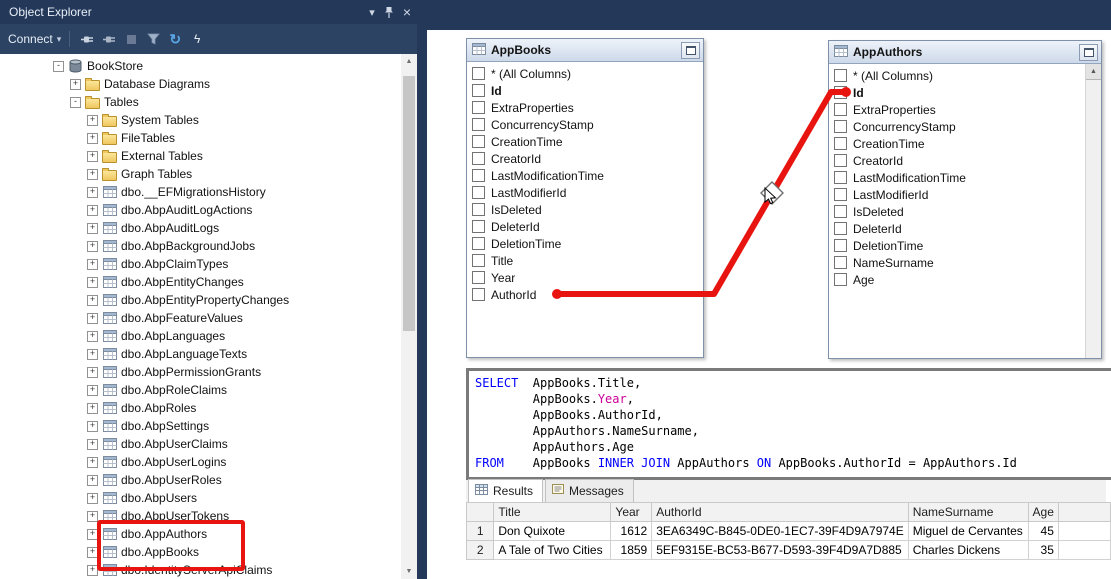  I want to click on tab-results: Results, so click(506, 490).